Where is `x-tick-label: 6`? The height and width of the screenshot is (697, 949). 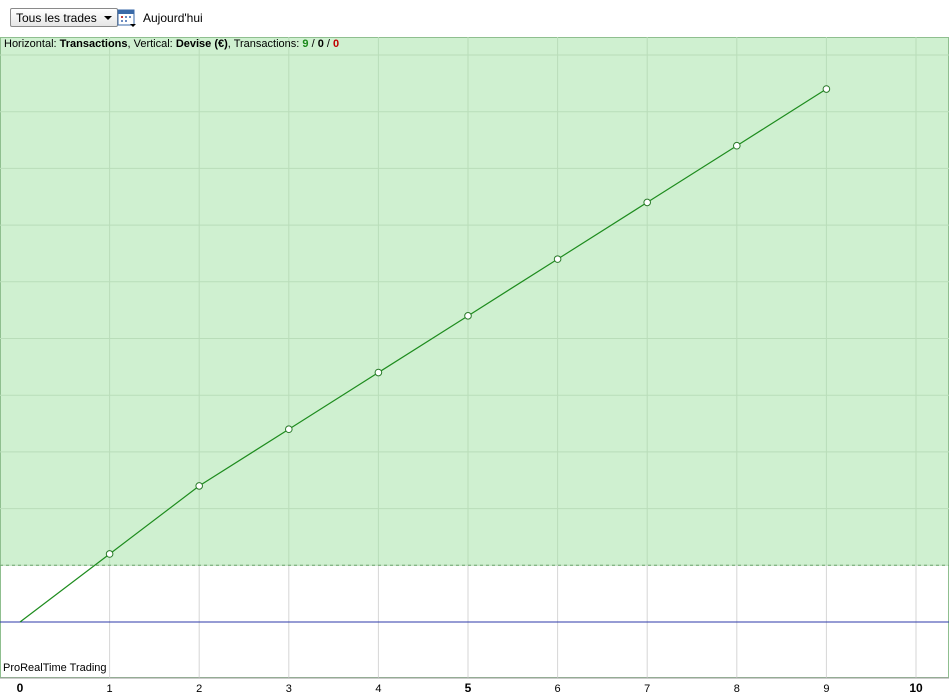 x-tick-label: 6 is located at coordinates (558, 689).